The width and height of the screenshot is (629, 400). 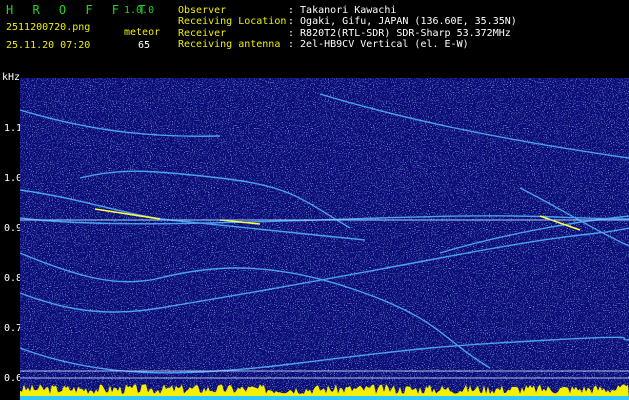 What do you see at coordinates (144, 45) in the screenshot?
I see `category-count: 65` at bounding box center [144, 45].